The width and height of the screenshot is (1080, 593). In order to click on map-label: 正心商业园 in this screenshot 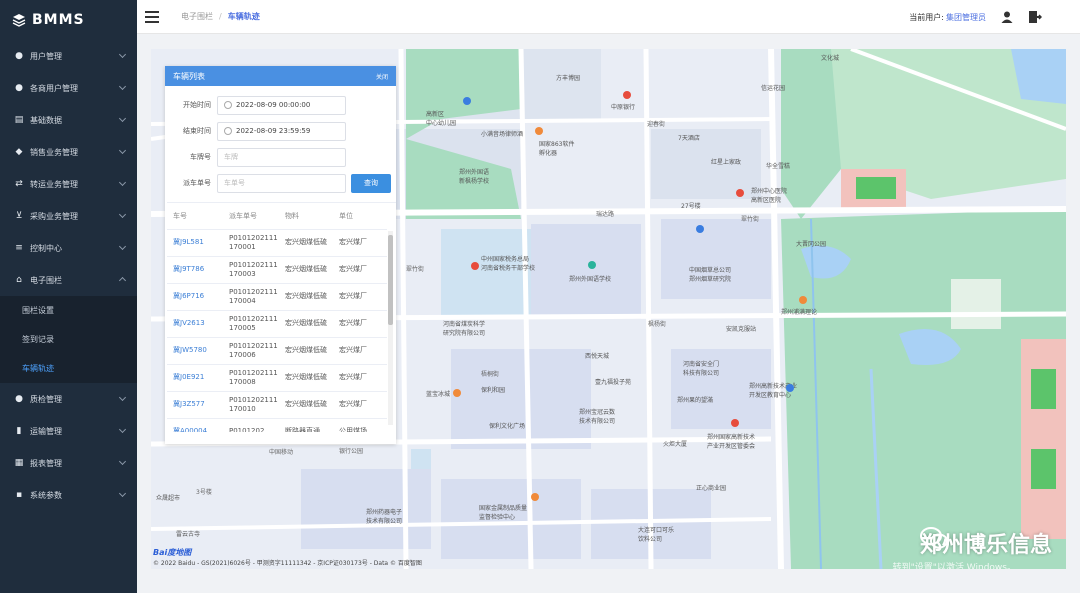, I will do `click(711, 488)`.